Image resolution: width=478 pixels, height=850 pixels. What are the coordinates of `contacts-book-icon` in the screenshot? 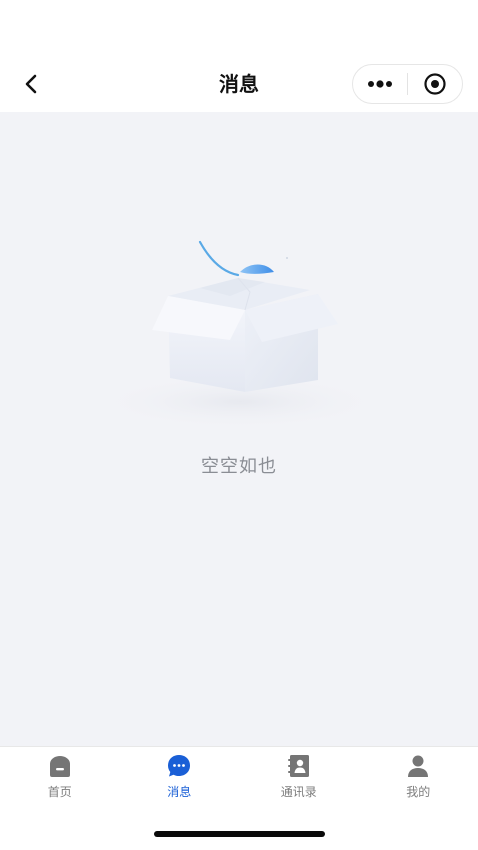 It's located at (299, 766).